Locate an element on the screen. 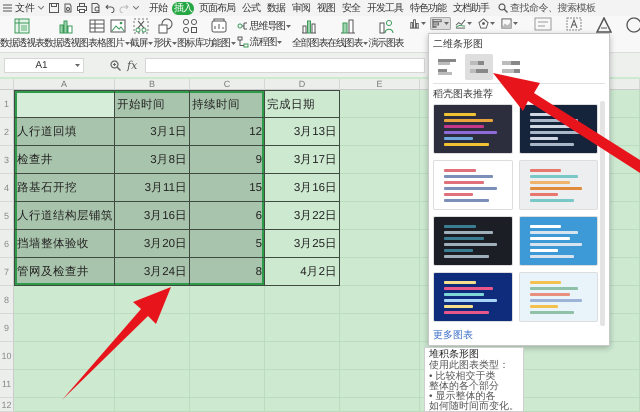 Image resolution: width=640 pixels, height=412 pixels. section-title: 稻壳图表推荐 is located at coordinates (463, 94).